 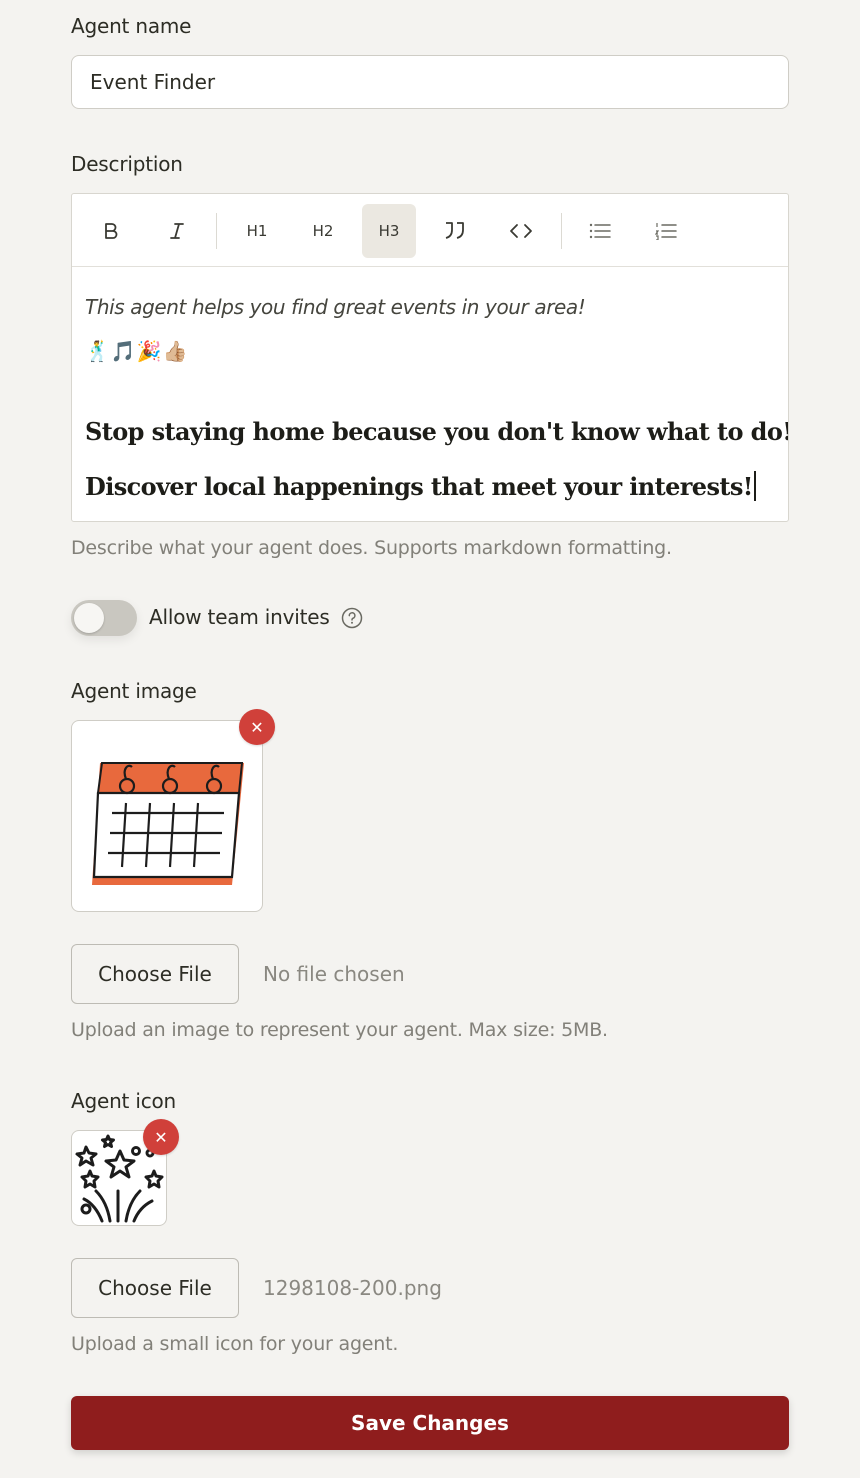 What do you see at coordinates (352, 620) in the screenshot?
I see `help-icon` at bounding box center [352, 620].